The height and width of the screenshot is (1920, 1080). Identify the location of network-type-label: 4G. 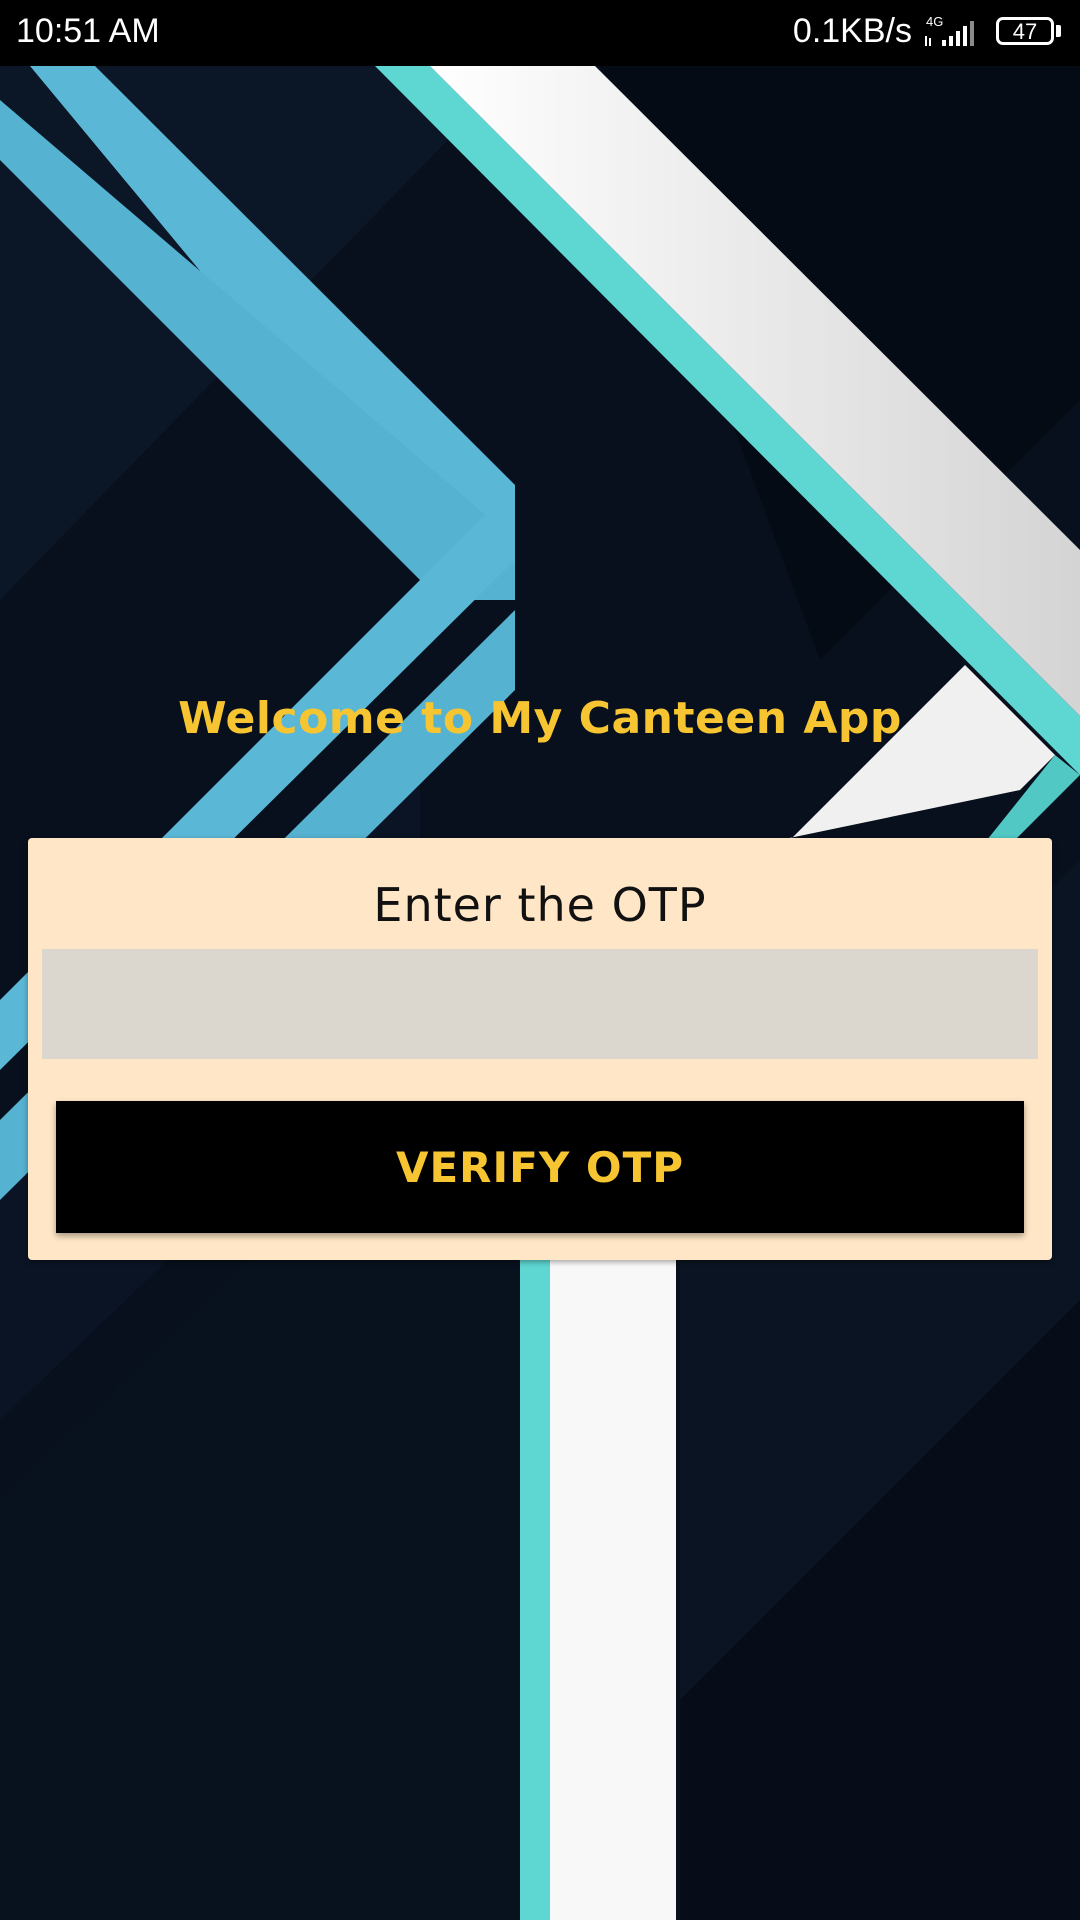
(934, 21).